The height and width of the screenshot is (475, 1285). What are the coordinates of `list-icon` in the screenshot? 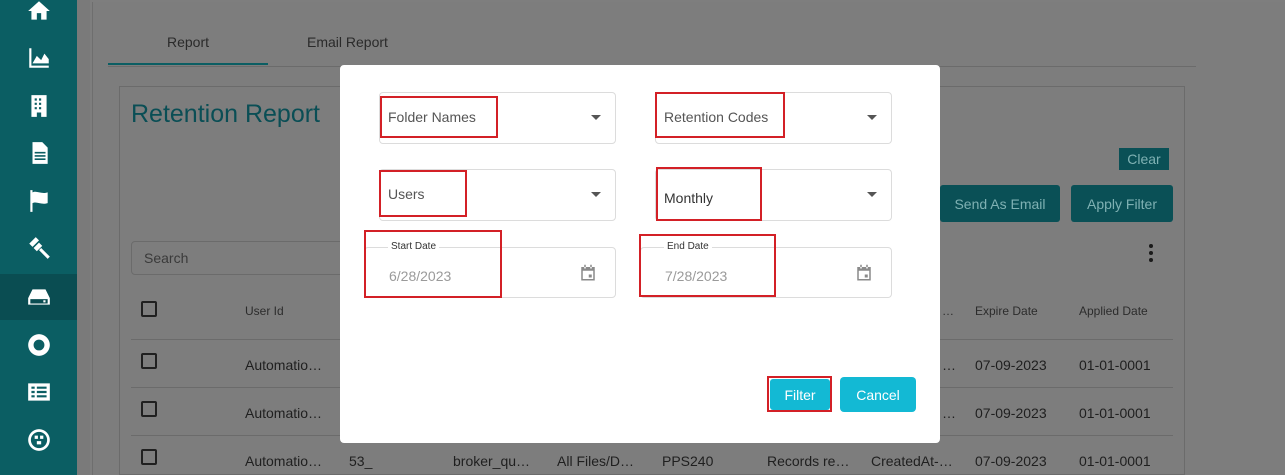 It's located at (38, 392).